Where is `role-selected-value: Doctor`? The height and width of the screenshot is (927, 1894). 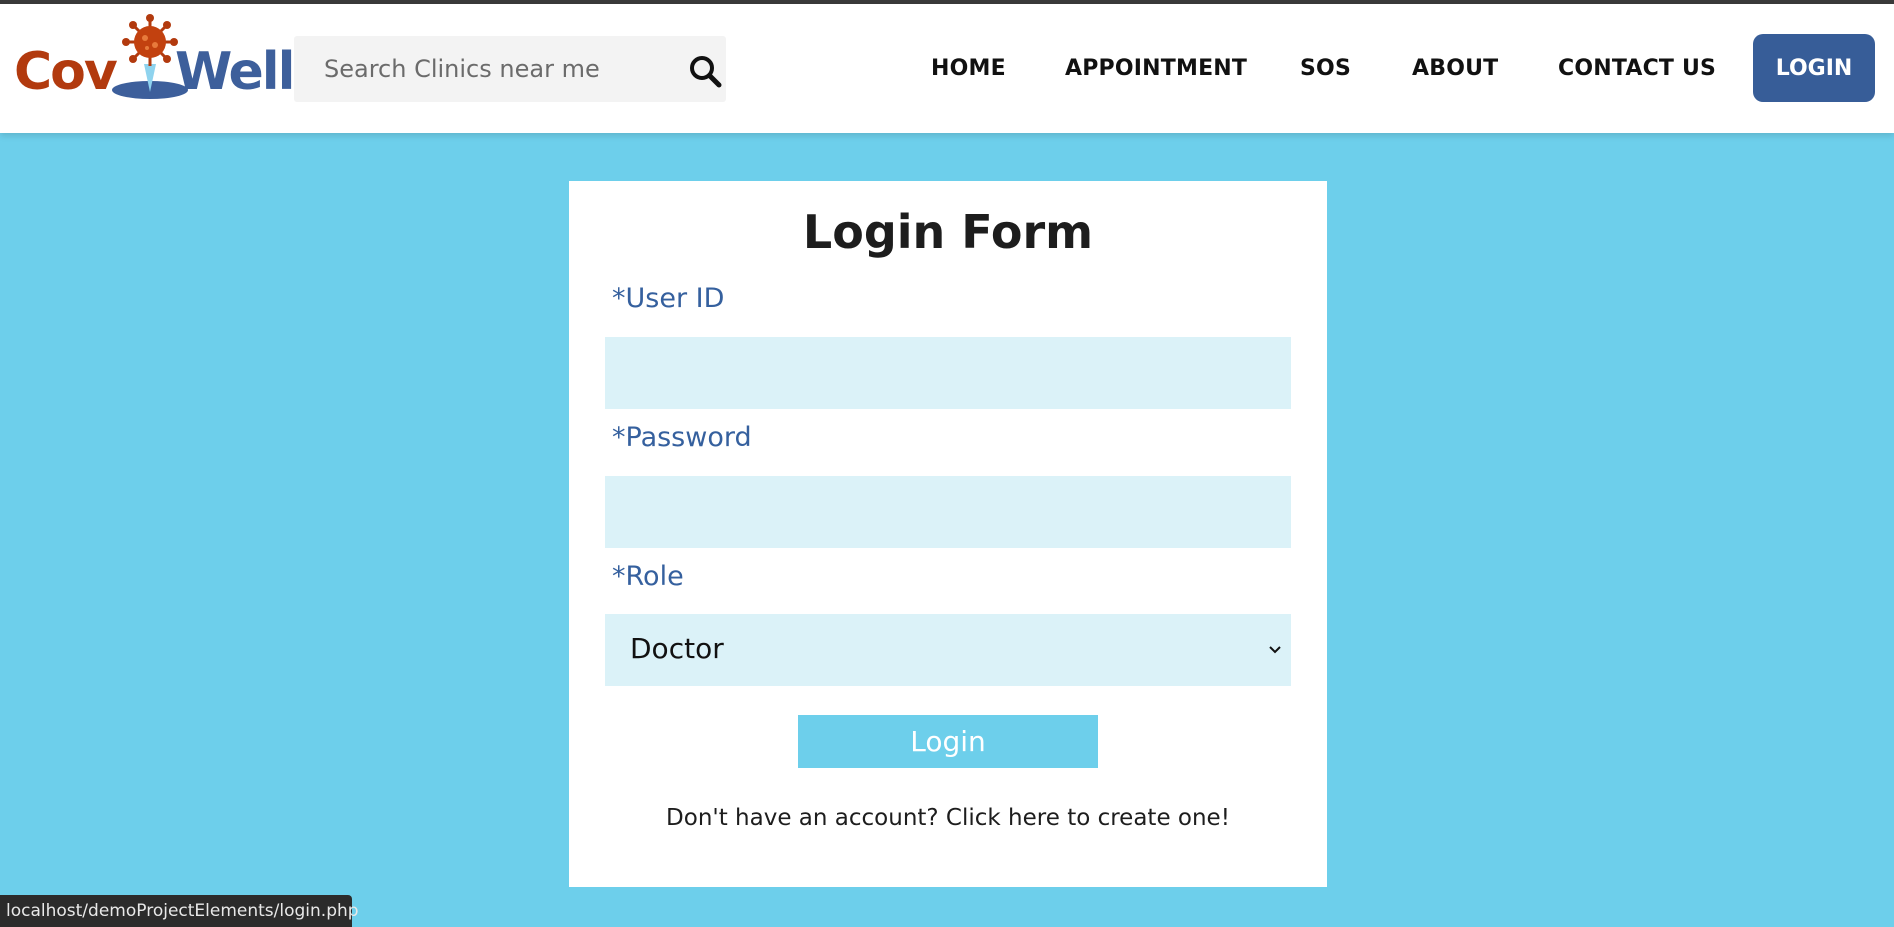
role-selected-value: Doctor is located at coordinates (677, 648).